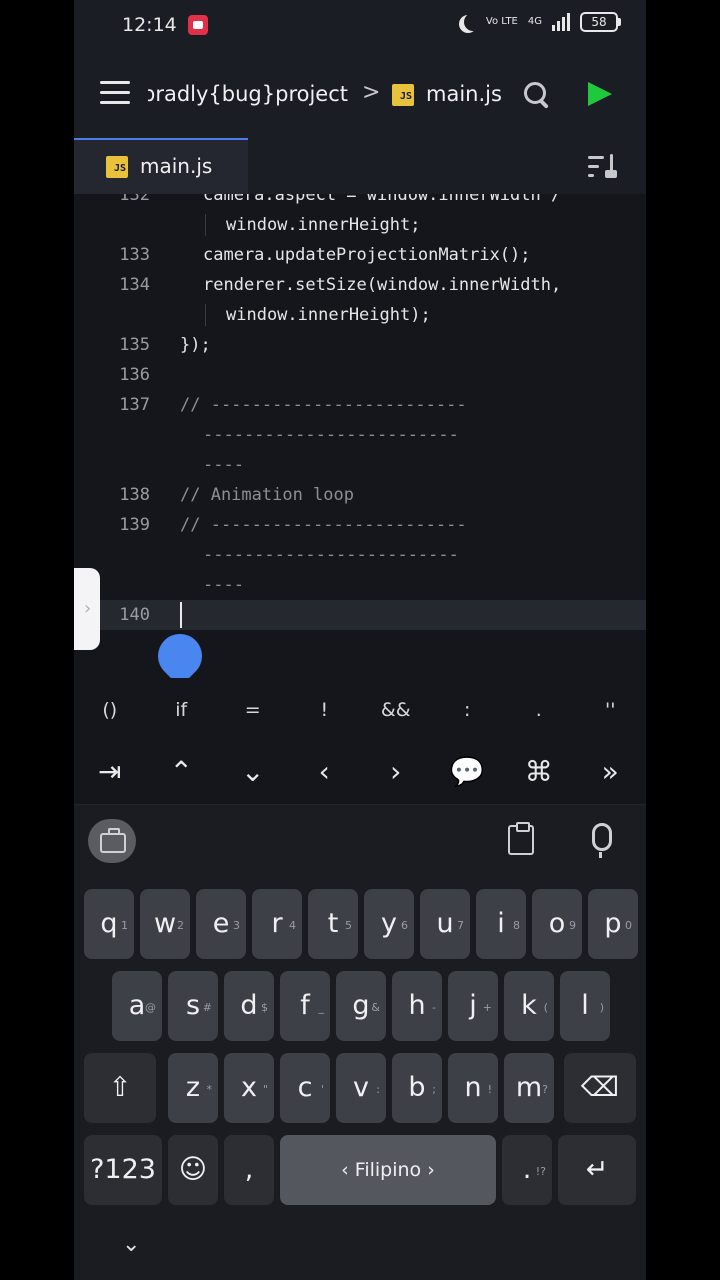  Describe the element at coordinates (487, 1007) in the screenshot. I see `key-hint: +` at that location.